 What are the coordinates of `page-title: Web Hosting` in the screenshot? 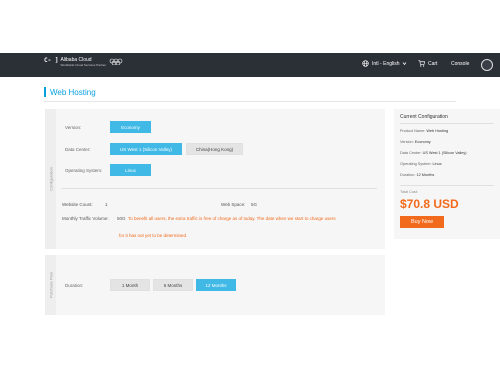 It's located at (73, 92).